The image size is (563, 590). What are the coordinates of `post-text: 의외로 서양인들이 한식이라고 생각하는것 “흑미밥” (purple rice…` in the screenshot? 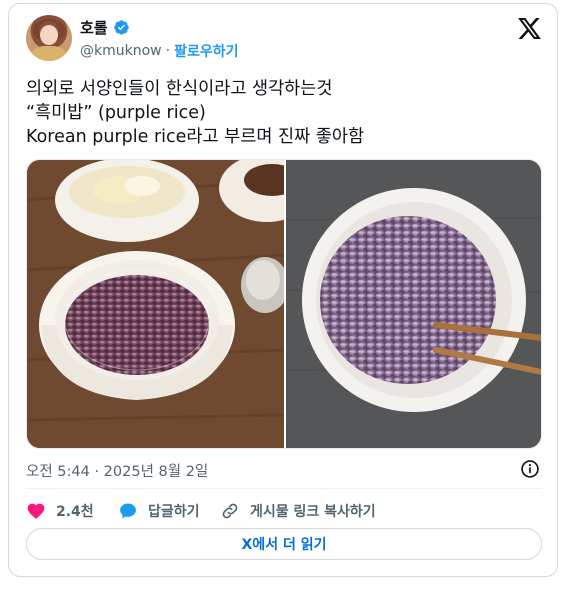 It's located at (286, 113).